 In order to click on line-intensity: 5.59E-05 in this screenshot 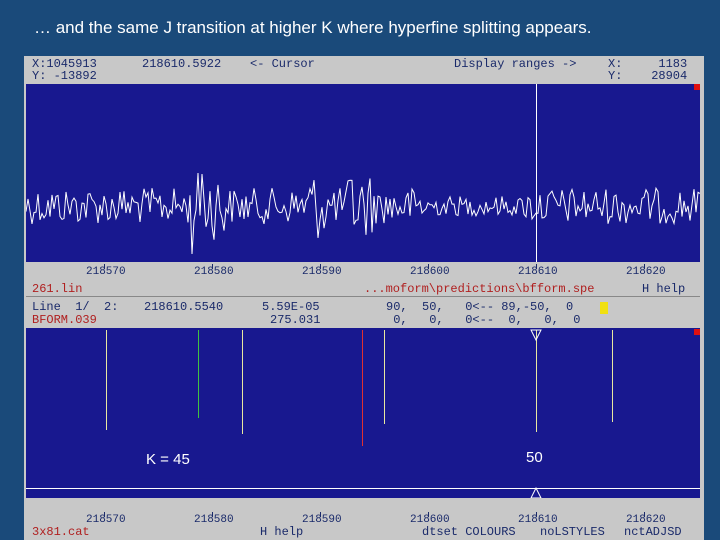, I will do `click(291, 307)`.